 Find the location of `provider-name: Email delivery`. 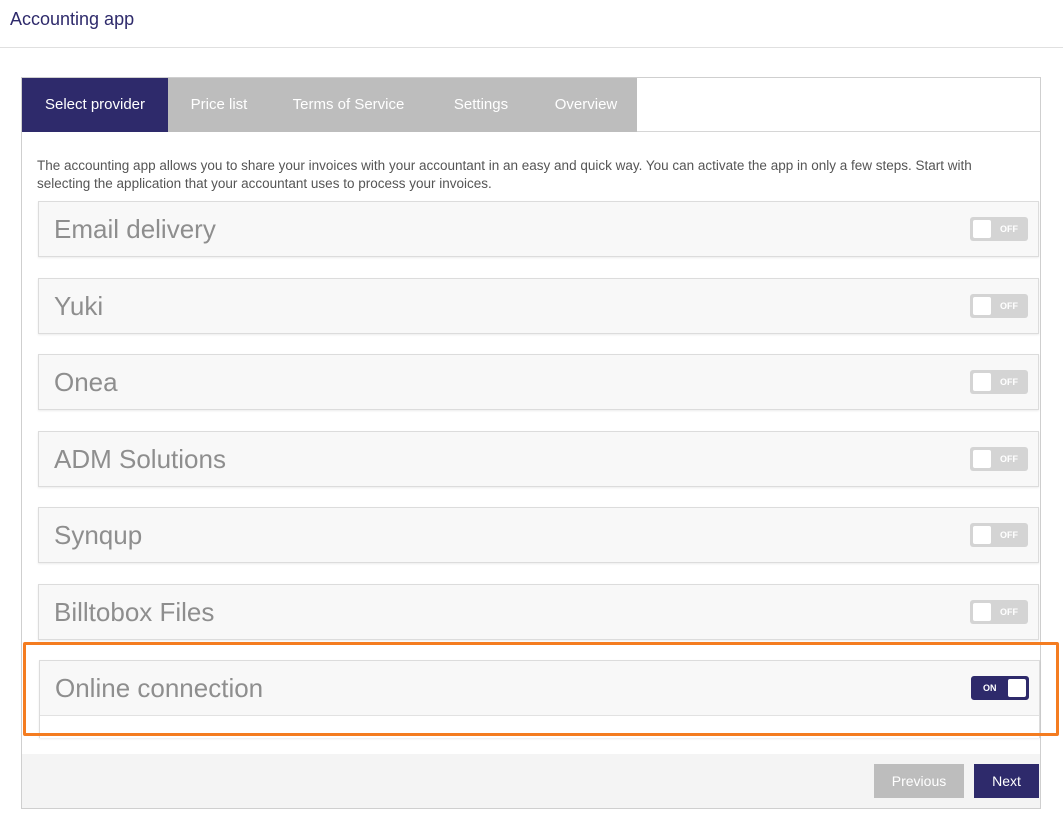

provider-name: Email delivery is located at coordinates (135, 229).